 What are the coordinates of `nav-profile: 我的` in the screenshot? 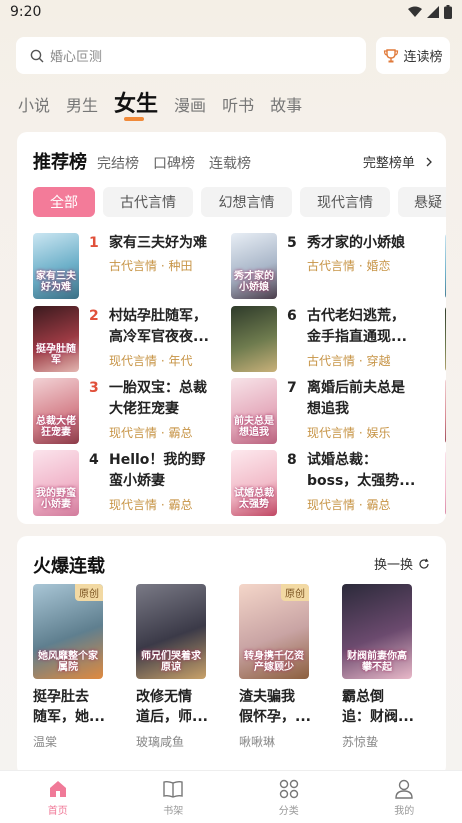 It's located at (404, 797).